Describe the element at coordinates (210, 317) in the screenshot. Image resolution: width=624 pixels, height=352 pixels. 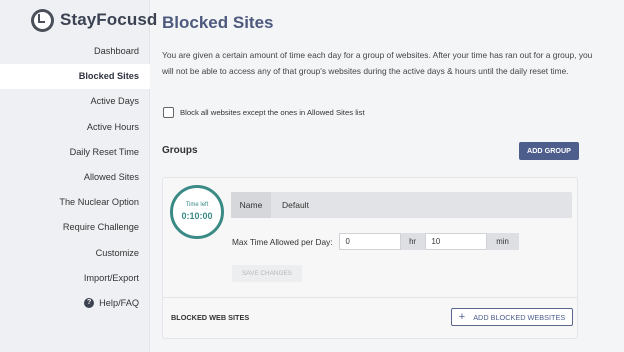
I see `blocked-websites-heading: BLOCKED WEB SITES` at that location.